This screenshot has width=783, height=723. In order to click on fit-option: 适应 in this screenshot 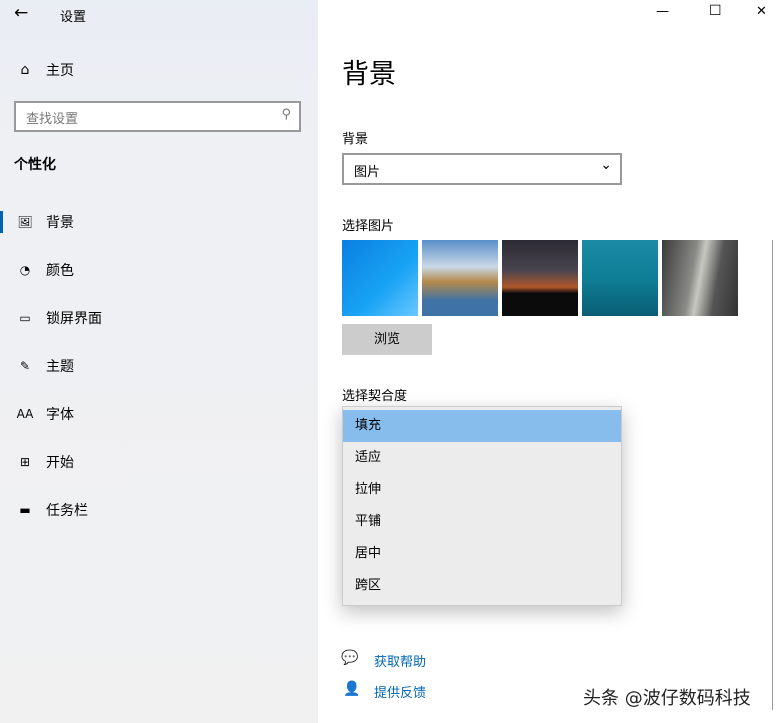, I will do `click(482, 458)`.